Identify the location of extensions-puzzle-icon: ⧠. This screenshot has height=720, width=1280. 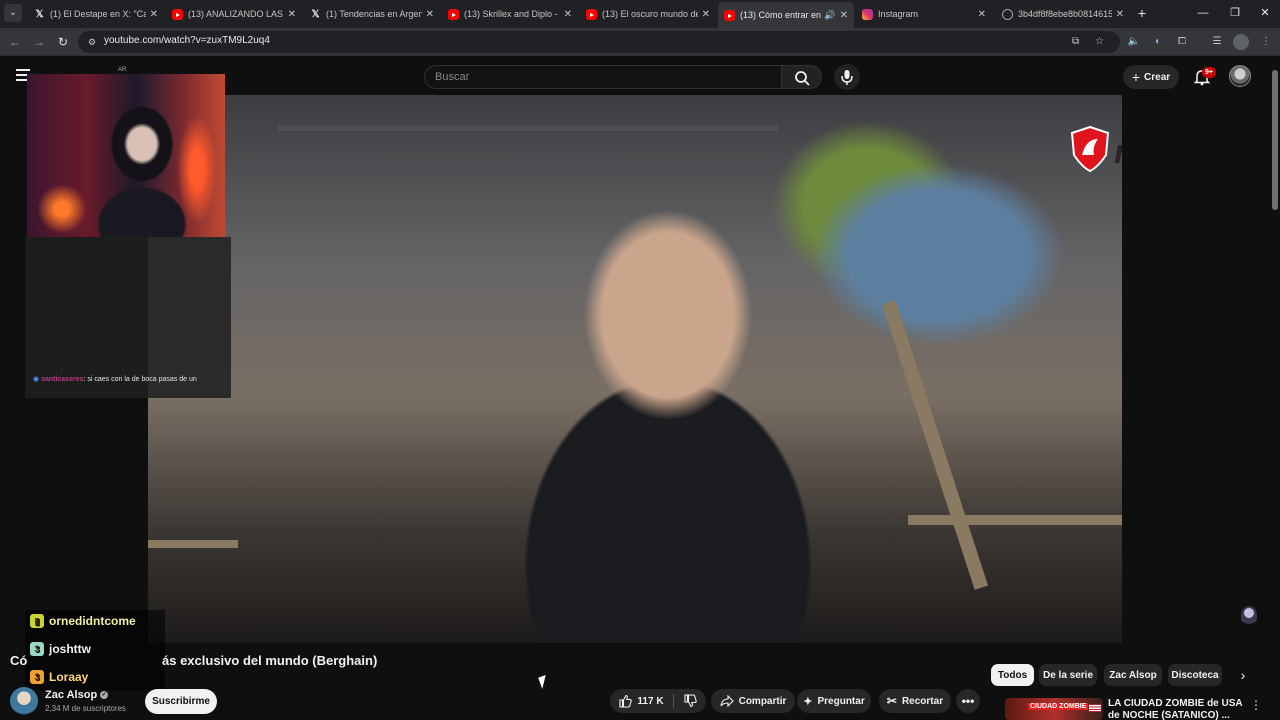
(1182, 42).